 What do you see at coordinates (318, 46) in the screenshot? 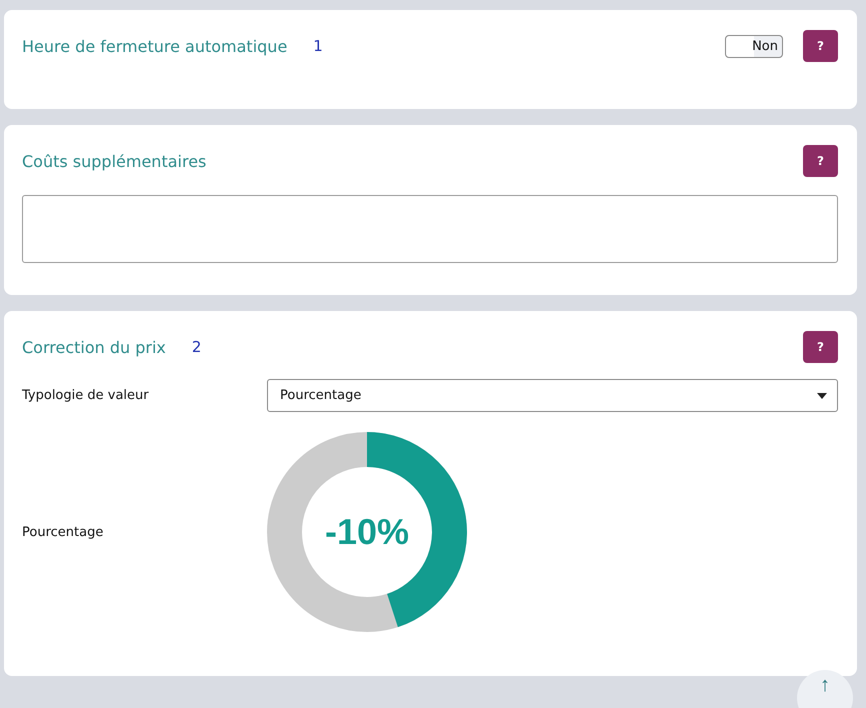
I see `section-number: 1` at bounding box center [318, 46].